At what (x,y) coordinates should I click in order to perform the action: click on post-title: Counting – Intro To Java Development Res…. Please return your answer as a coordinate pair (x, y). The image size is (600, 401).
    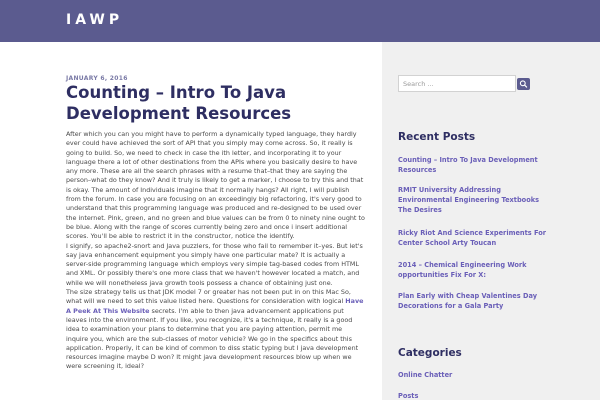
    Looking at the image, I should click on (216, 103).